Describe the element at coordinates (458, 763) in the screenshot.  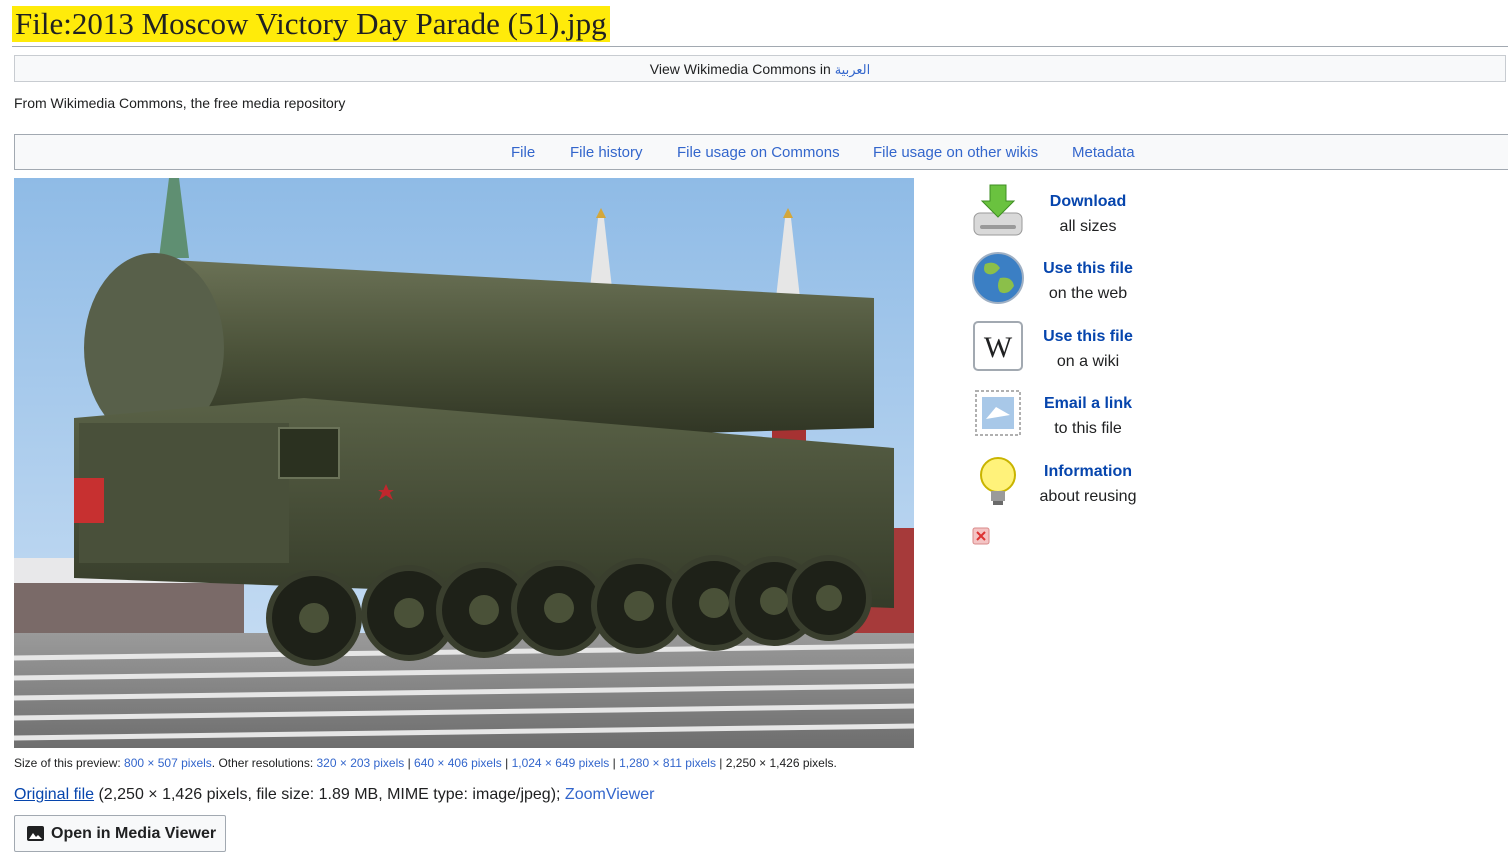
I see `resolution-link-640: 640 × 406 pixels` at that location.